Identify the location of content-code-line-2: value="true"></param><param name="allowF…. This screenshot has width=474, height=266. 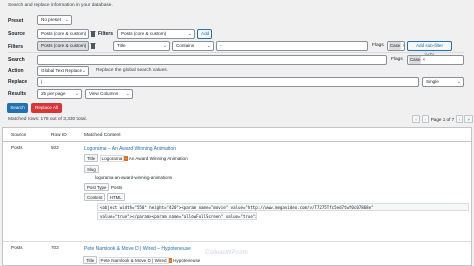
(177, 216).